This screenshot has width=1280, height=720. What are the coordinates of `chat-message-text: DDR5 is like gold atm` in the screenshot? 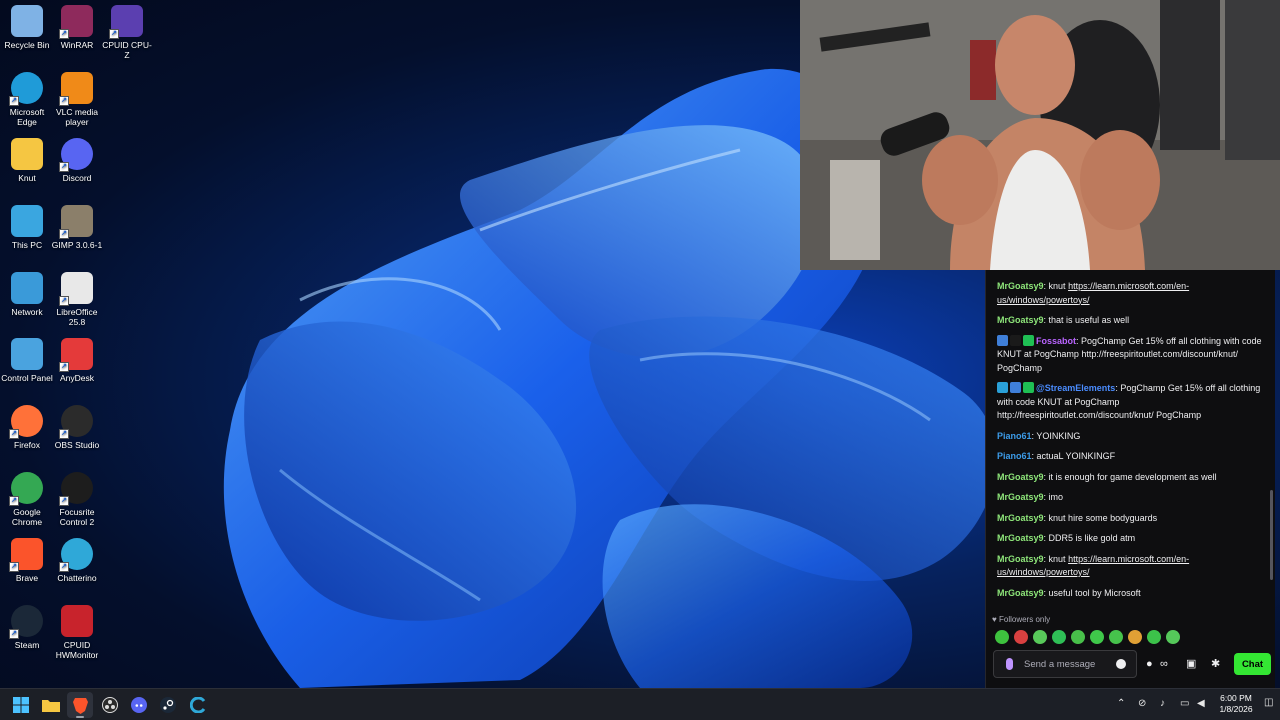 It's located at (1092, 538).